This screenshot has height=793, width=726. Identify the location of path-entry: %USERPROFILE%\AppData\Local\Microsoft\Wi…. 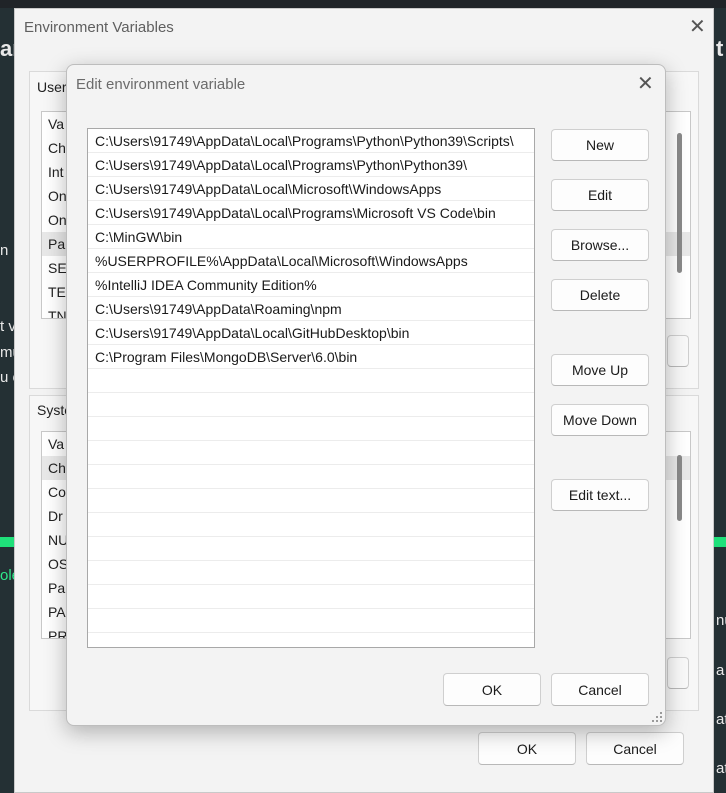
(311, 261).